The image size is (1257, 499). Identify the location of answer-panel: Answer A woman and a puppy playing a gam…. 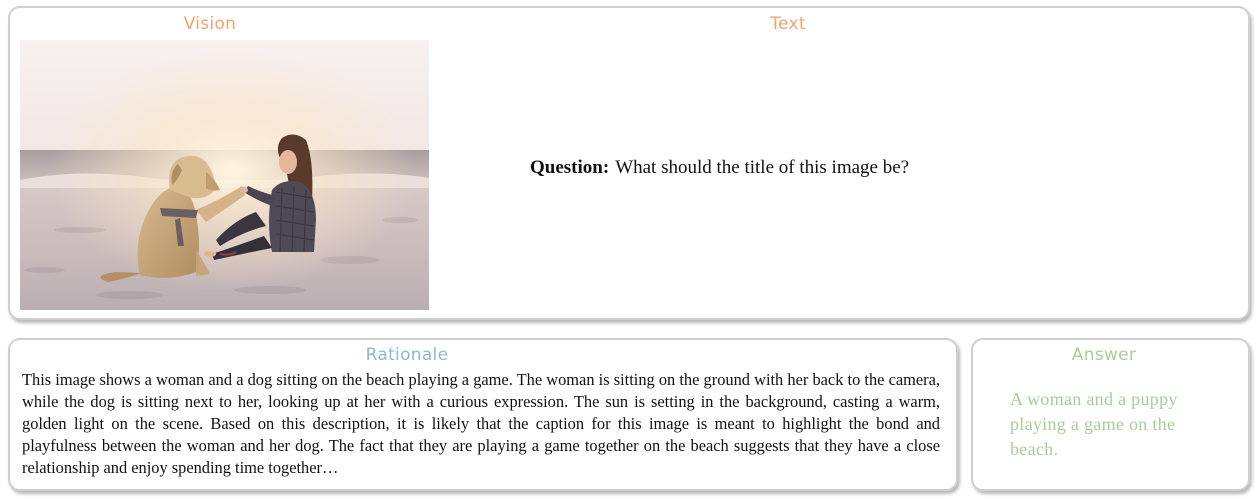
(1110, 414).